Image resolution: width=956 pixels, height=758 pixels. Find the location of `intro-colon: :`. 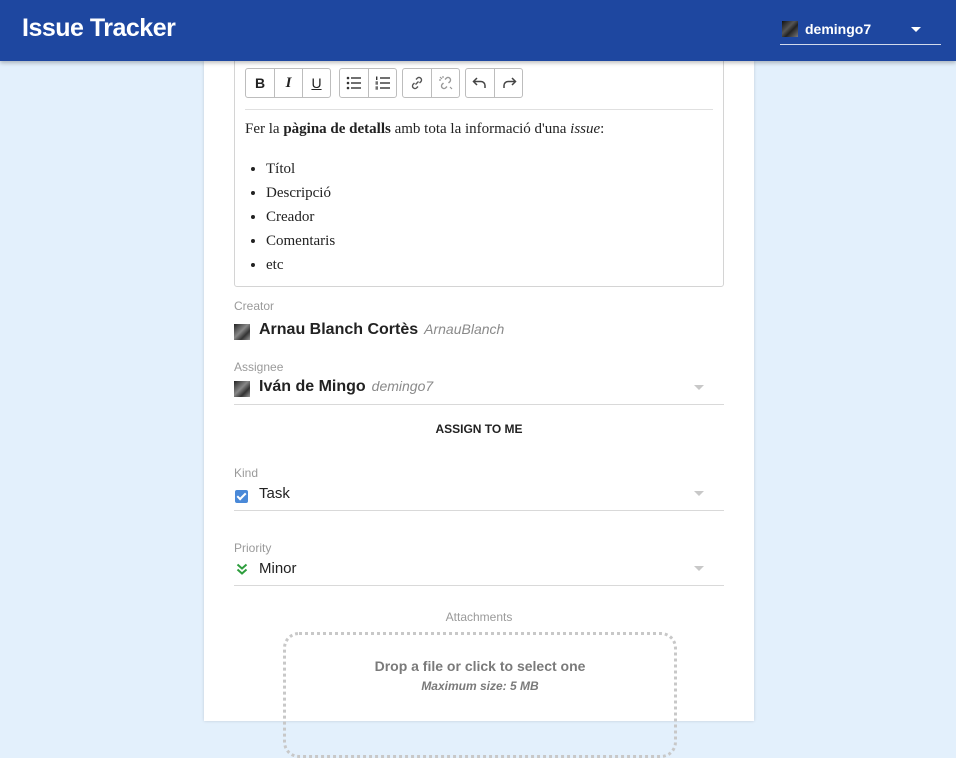

intro-colon: : is located at coordinates (602, 129).